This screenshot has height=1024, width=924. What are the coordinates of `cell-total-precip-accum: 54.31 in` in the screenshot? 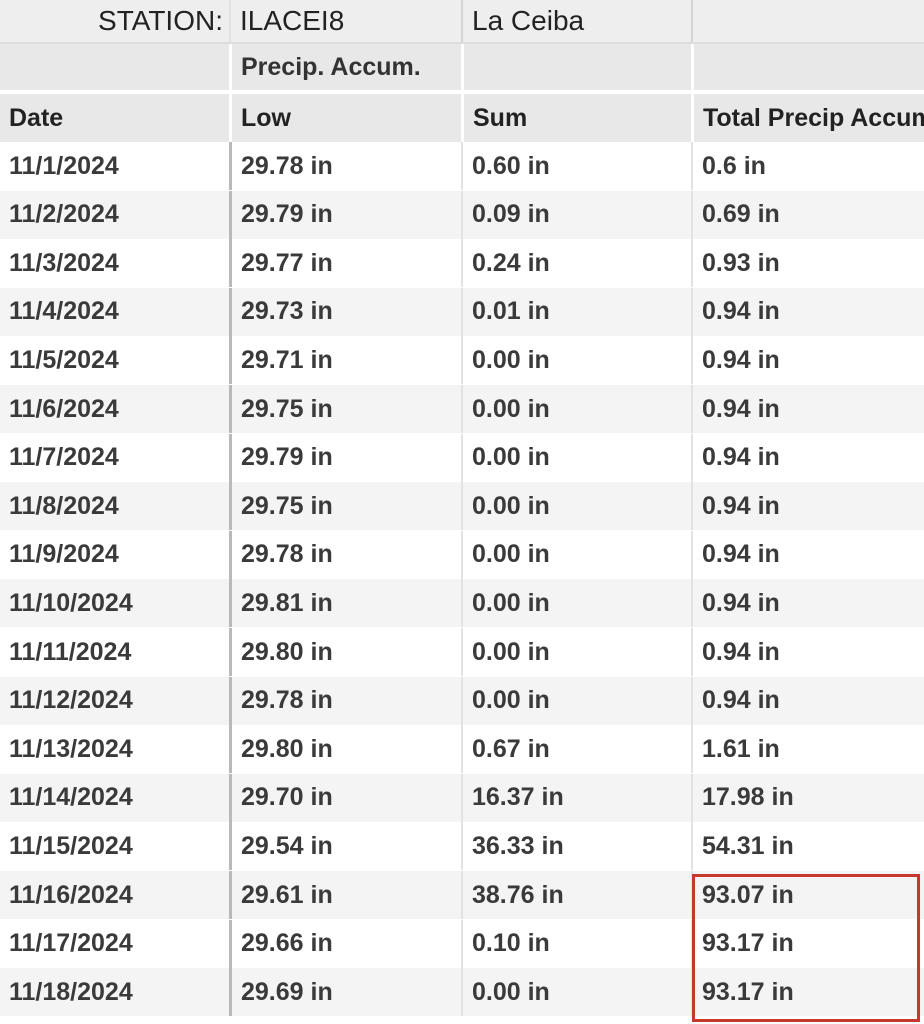 It's located at (807, 846).